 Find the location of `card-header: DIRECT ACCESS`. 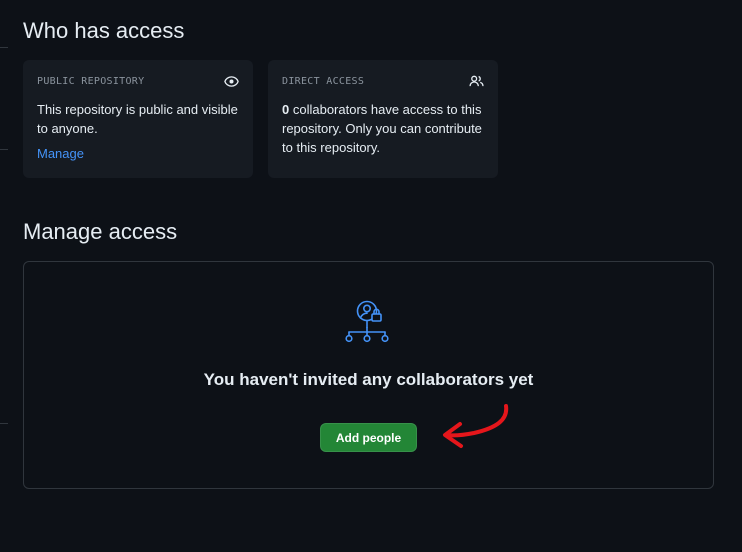

card-header: DIRECT ACCESS is located at coordinates (383, 81).